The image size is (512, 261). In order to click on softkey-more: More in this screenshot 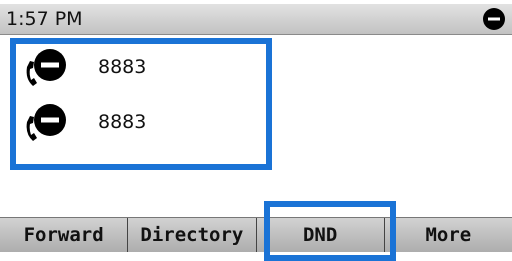, I will do `click(448, 235)`.